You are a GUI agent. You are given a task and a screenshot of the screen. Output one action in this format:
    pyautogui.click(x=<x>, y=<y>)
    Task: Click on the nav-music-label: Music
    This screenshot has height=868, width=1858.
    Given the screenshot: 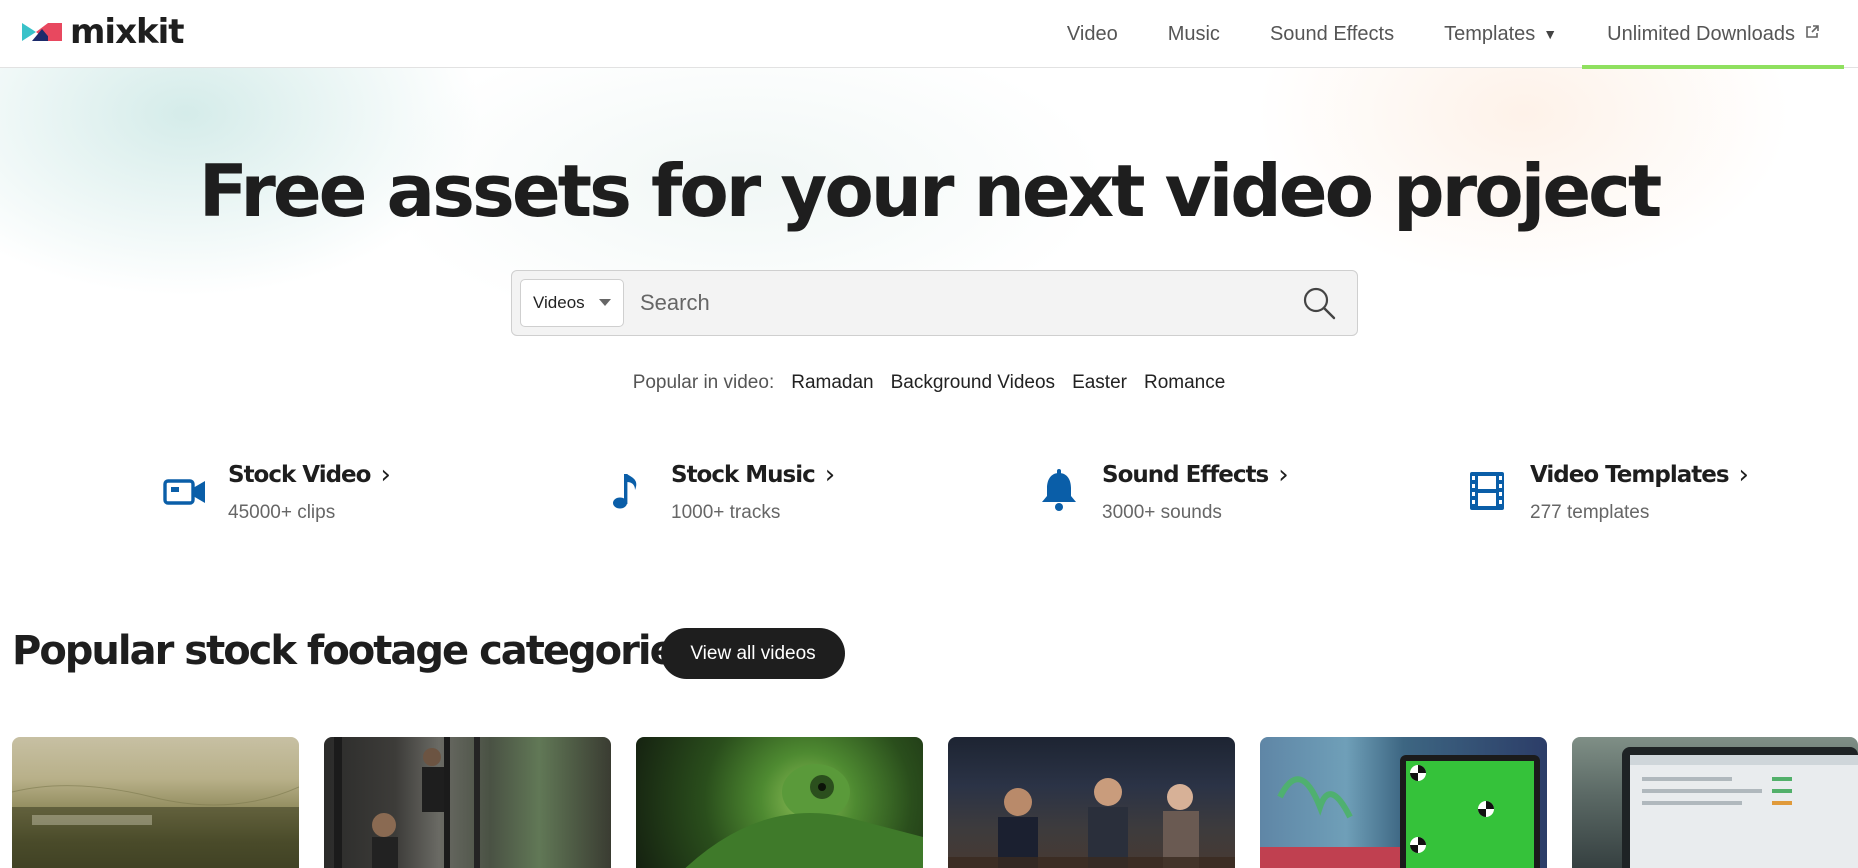 What is the action you would take?
    pyautogui.click(x=1193, y=33)
    